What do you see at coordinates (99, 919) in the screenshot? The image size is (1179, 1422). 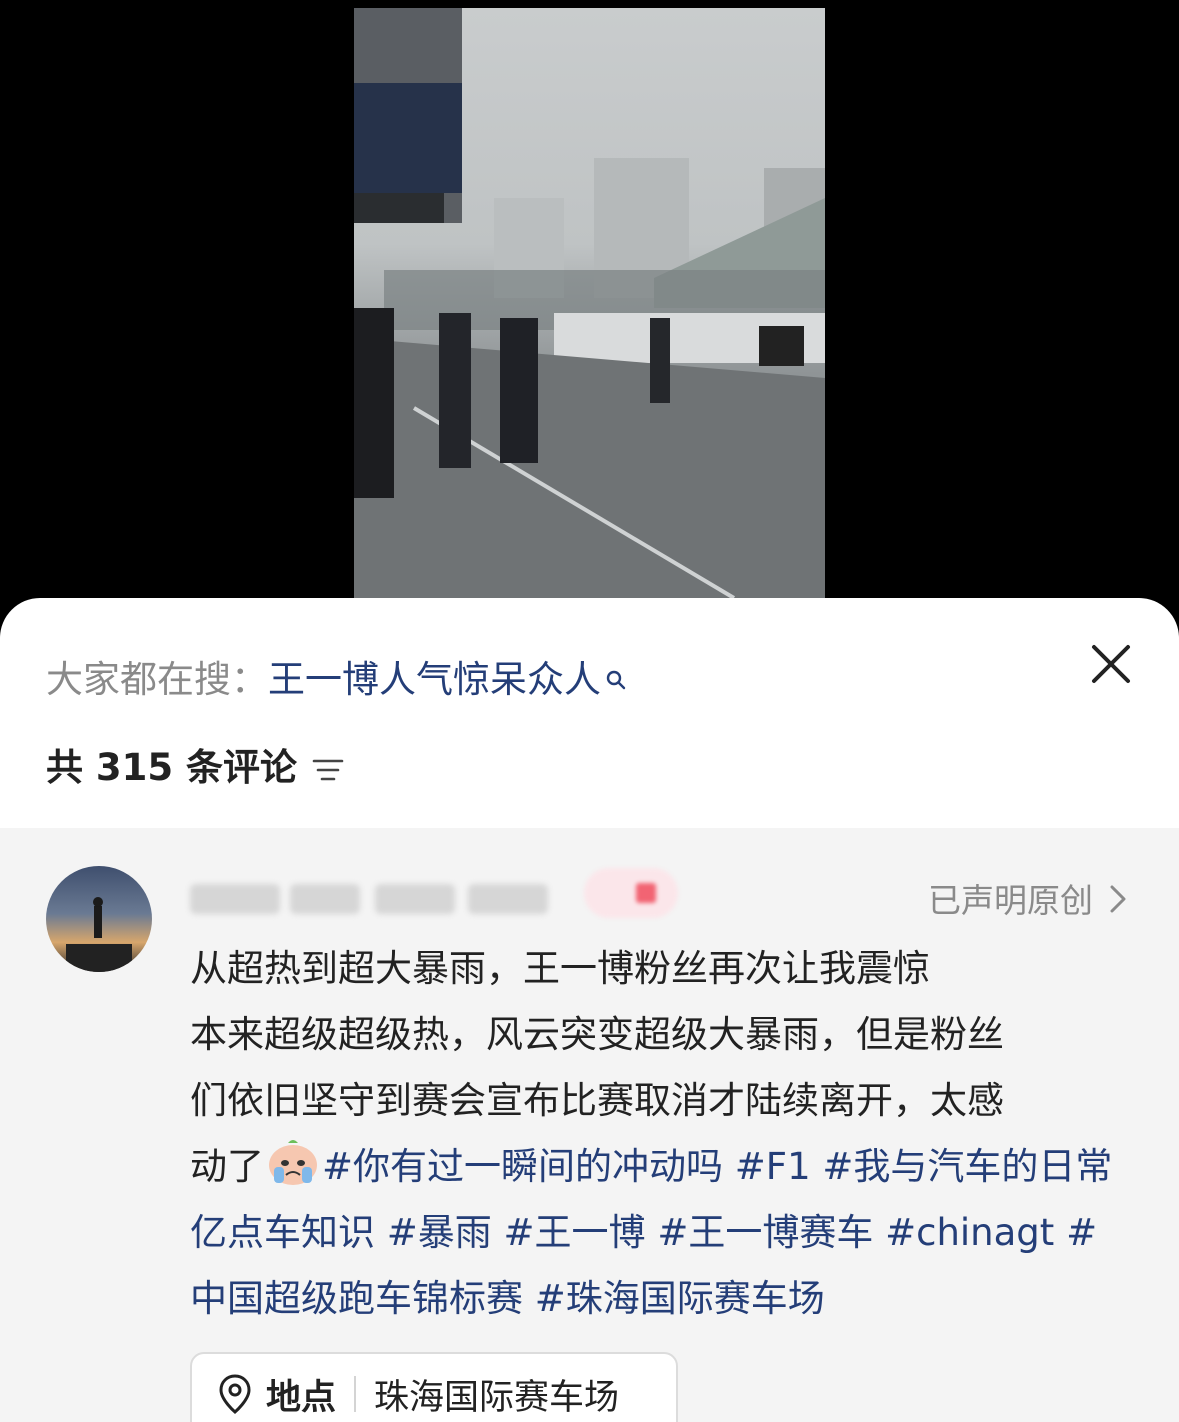 I see `avatar` at bounding box center [99, 919].